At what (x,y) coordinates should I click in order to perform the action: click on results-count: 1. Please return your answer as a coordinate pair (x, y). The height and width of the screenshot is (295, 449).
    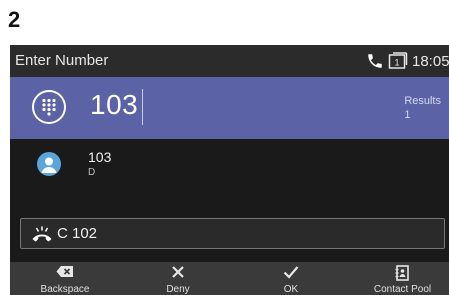
    Looking at the image, I should click on (407, 115).